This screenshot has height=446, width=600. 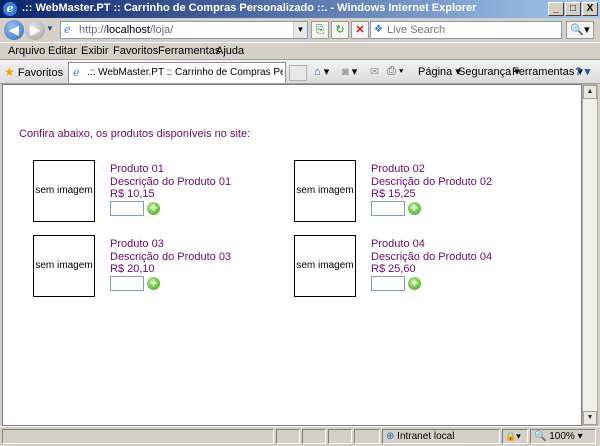 I want to click on menu-item-exibir: Exibir, so click(x=95, y=51).